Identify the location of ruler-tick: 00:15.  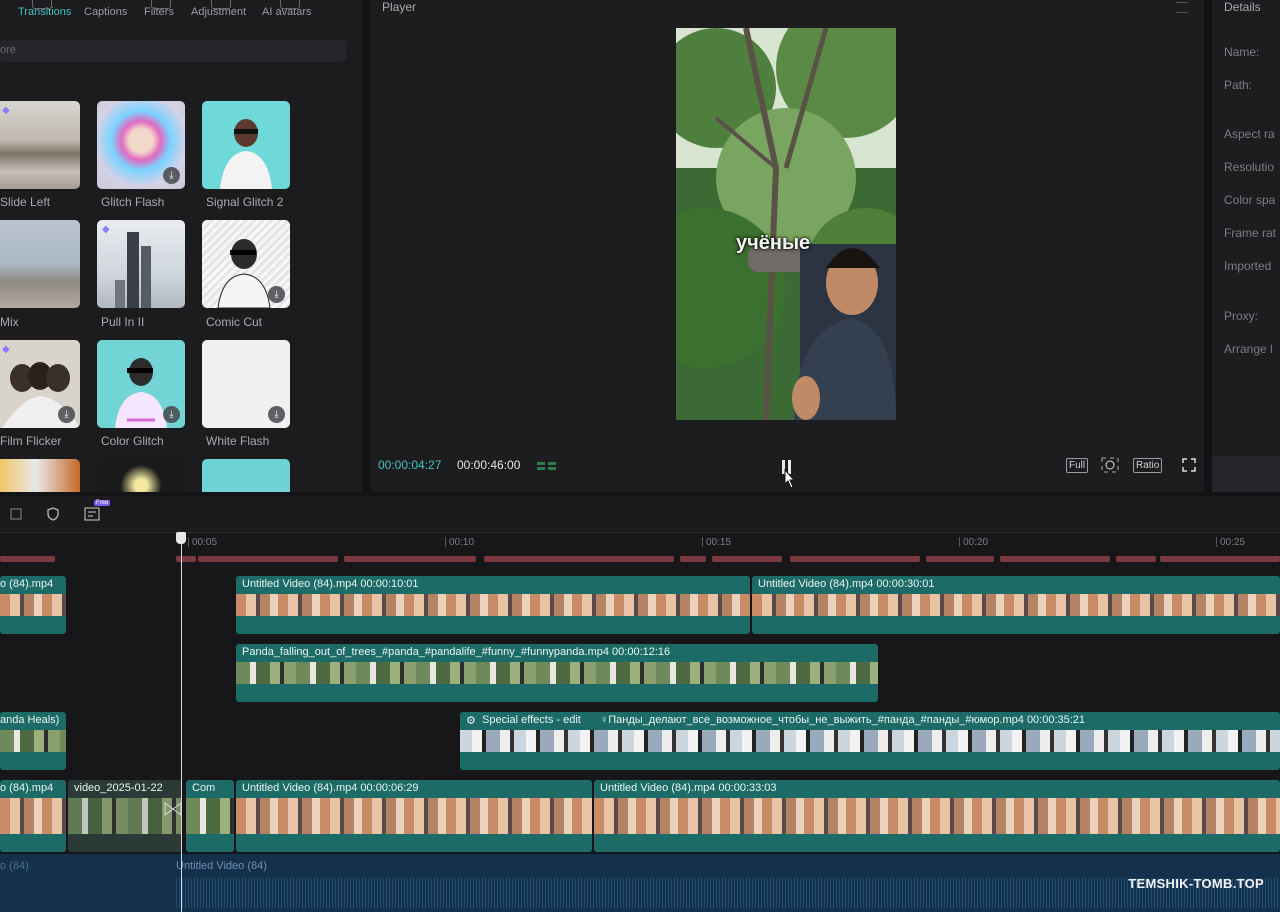
(716, 542).